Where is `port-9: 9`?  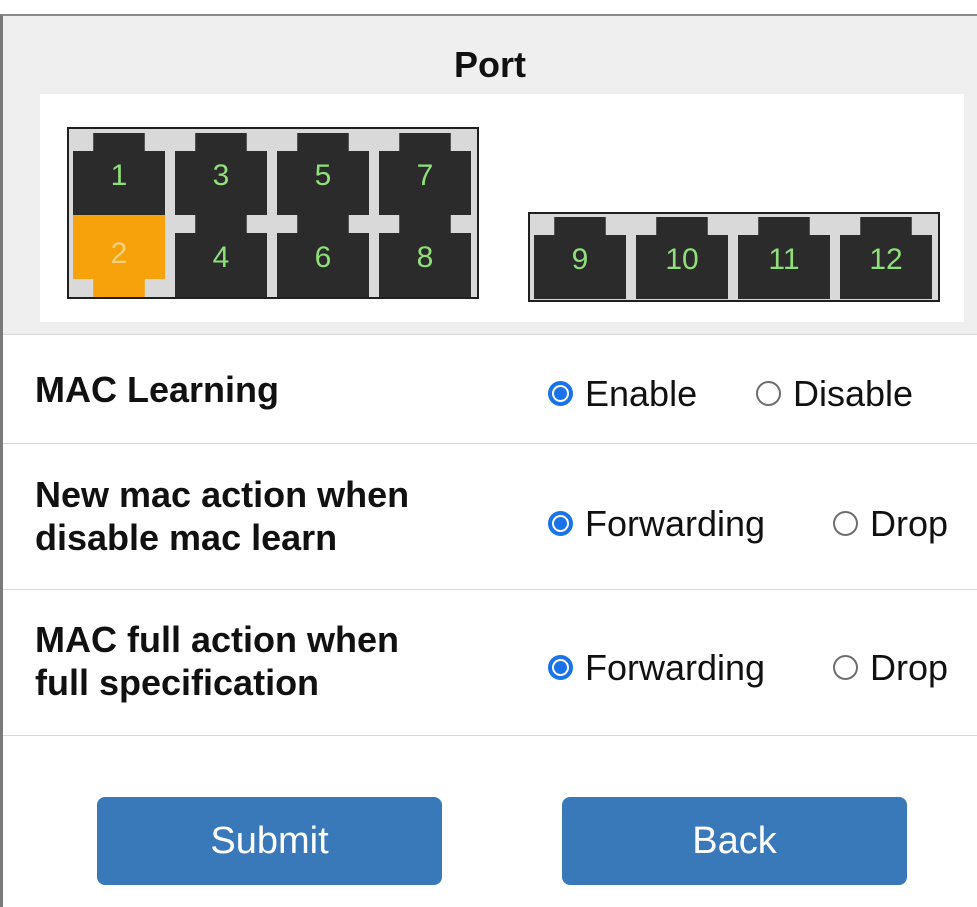
port-9: 9 is located at coordinates (580, 258).